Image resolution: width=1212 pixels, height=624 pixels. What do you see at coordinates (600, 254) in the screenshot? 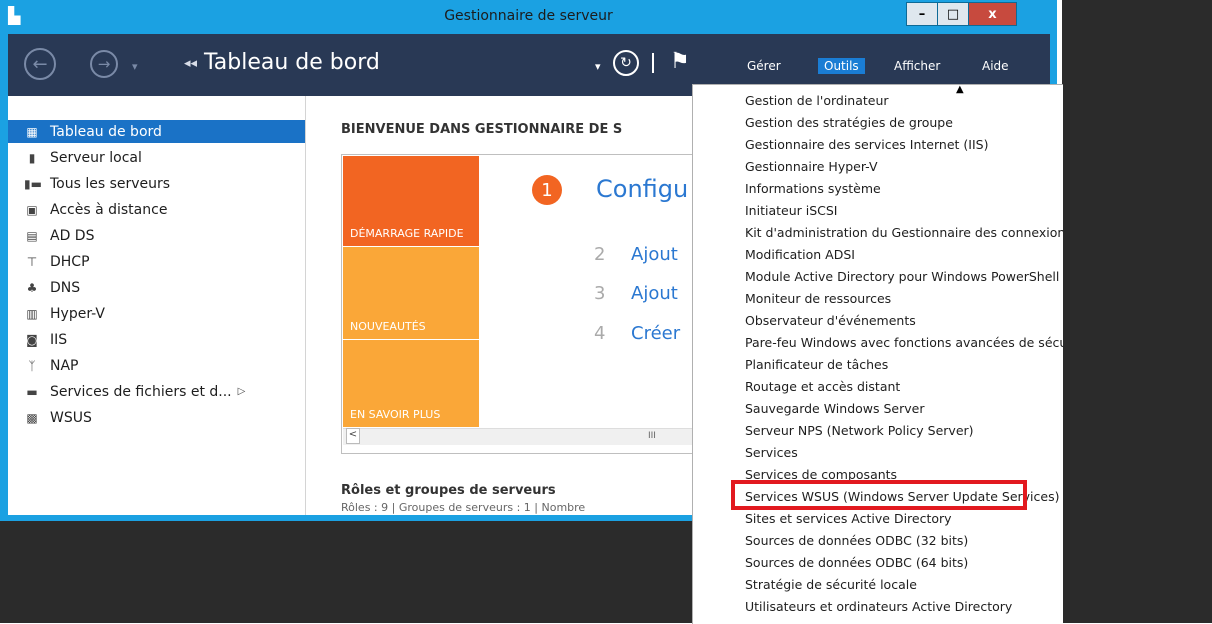
I see `step-2-number: 2` at bounding box center [600, 254].